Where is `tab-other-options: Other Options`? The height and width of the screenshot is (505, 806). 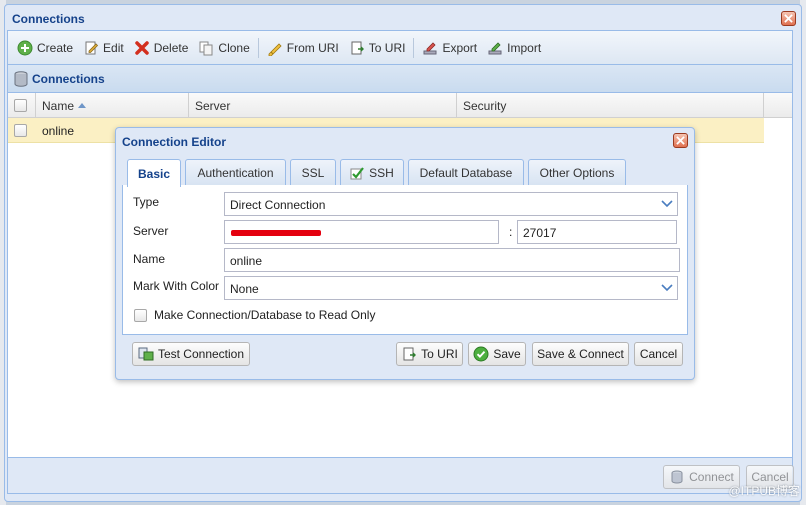 tab-other-options: Other Options is located at coordinates (577, 172).